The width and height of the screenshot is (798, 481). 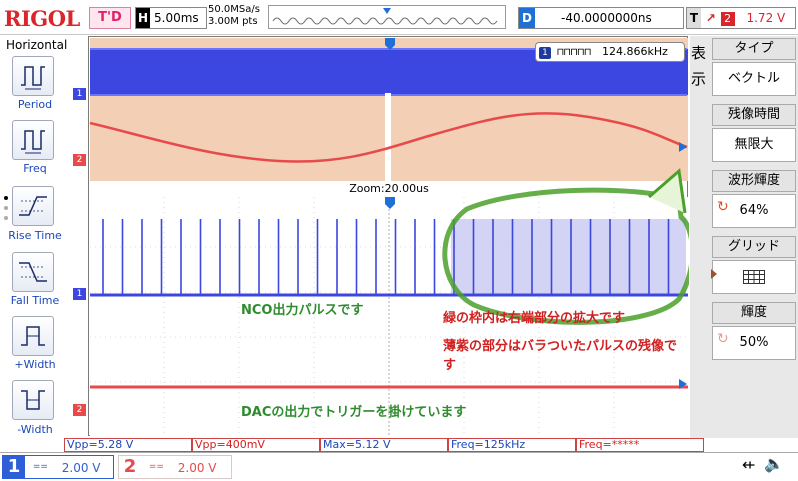 I want to click on delay-indicator: D -40.0000000ns, so click(x=601, y=18).